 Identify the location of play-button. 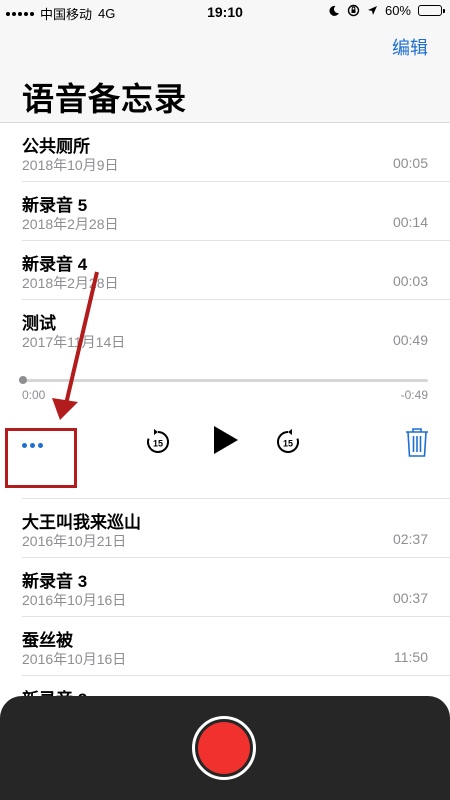
(225, 440).